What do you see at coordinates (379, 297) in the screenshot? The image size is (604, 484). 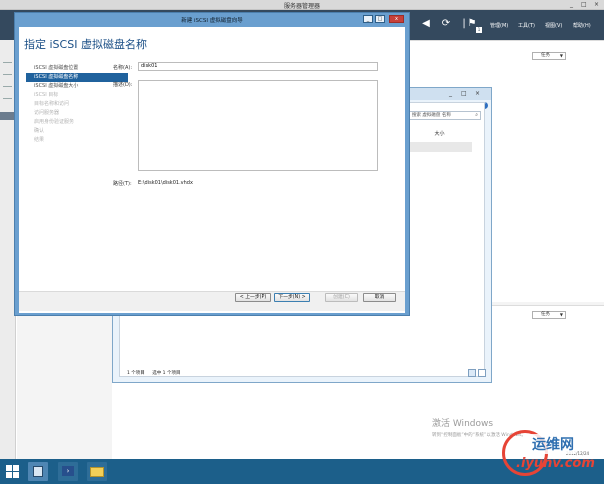 I see `cancel-button: 取消` at bounding box center [379, 297].